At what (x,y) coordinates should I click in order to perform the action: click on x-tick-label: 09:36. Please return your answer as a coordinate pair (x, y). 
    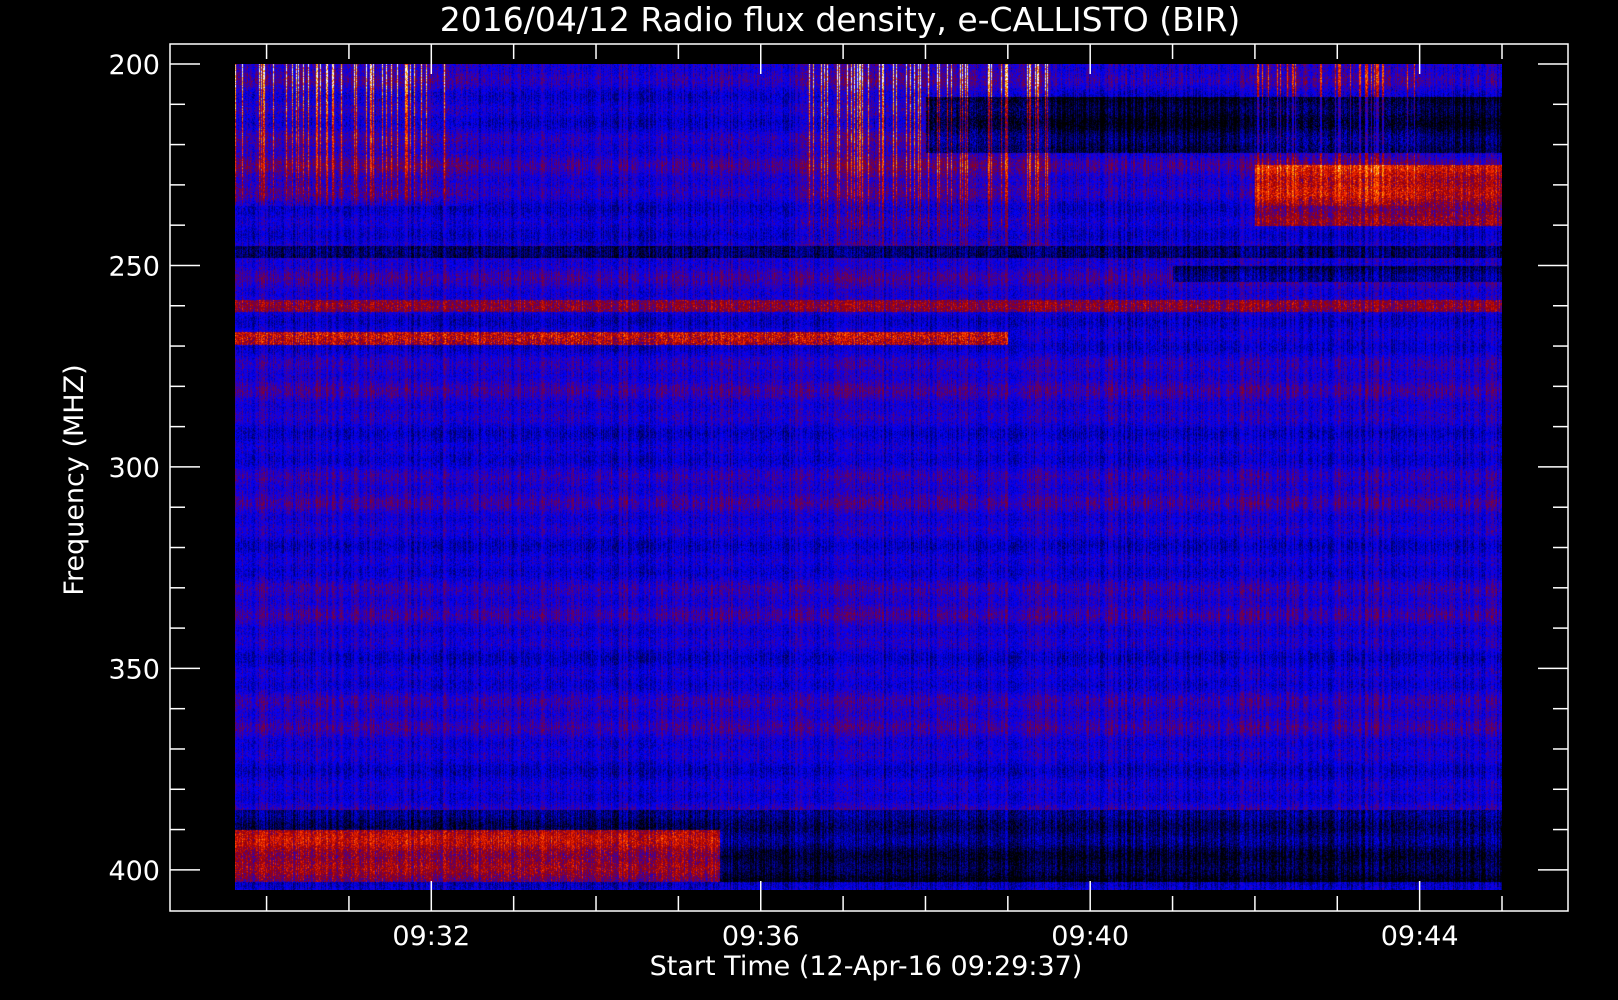
    Looking at the image, I should click on (761, 936).